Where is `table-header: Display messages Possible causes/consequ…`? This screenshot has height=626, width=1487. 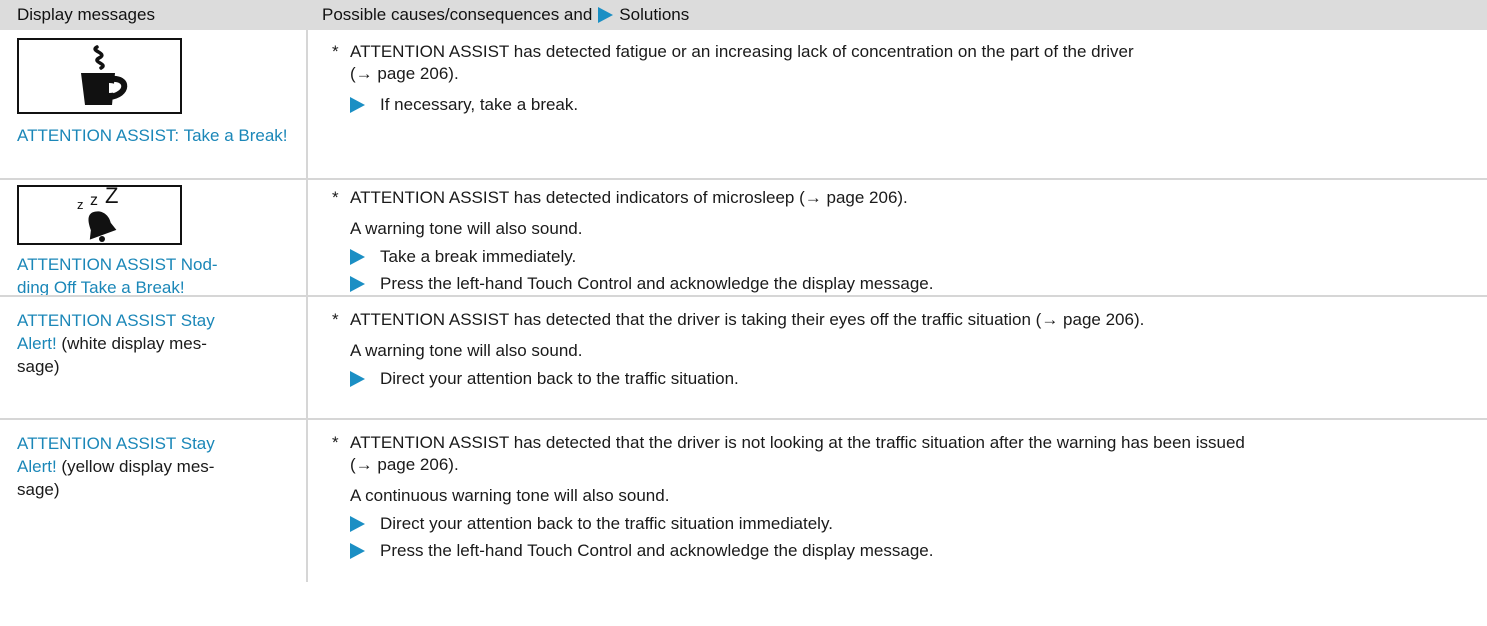
table-header: Display messages Possible causes/consequ… is located at coordinates (743, 15).